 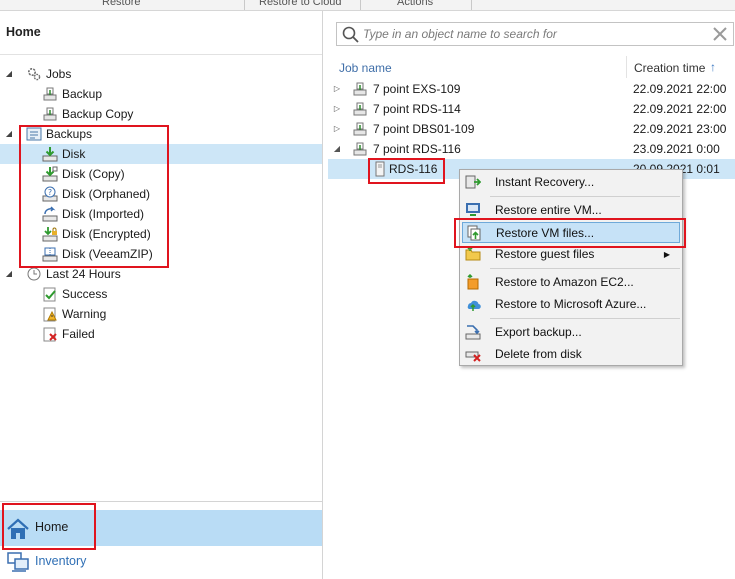 I want to click on creation-time-cell: 23.09.2021 0:00, so click(x=676, y=149).